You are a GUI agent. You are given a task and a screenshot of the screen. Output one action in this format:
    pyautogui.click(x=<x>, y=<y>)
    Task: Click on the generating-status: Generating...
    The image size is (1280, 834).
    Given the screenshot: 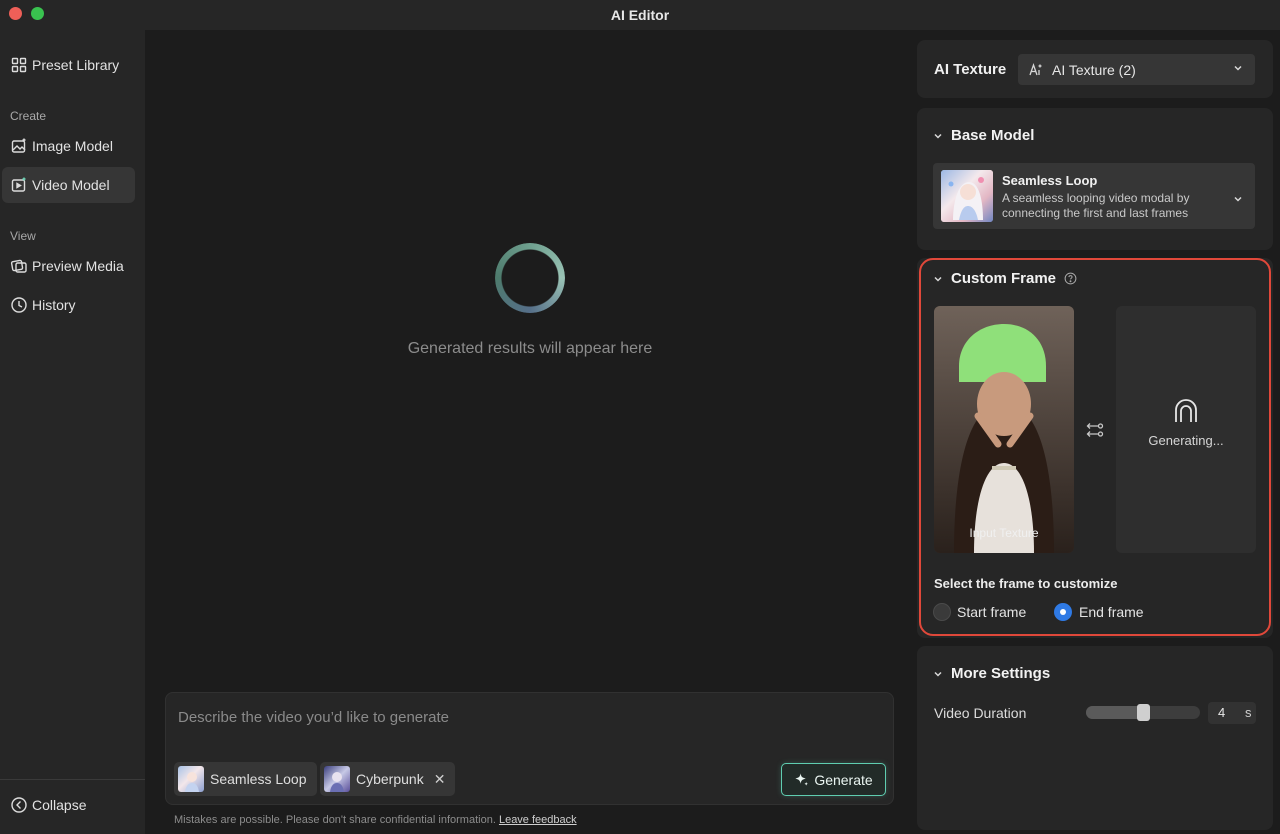 What is the action you would take?
    pyautogui.click(x=1186, y=440)
    